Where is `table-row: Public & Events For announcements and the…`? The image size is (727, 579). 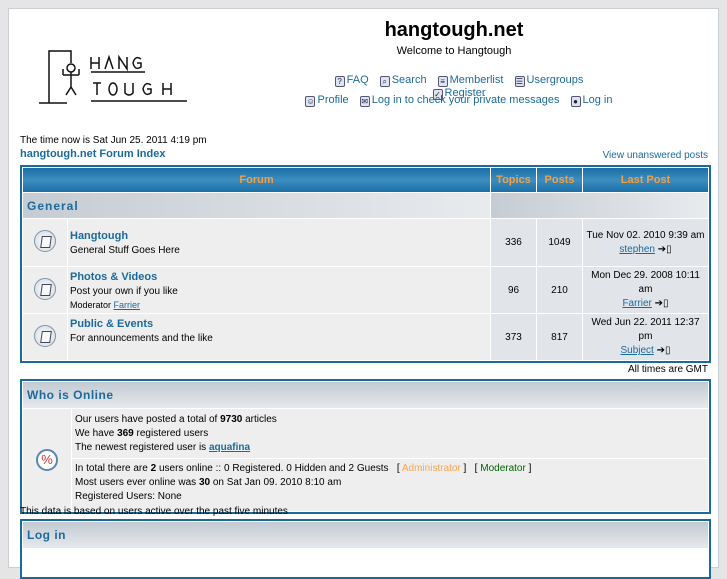
table-row: Public & Events For announcements and the… is located at coordinates (365, 337).